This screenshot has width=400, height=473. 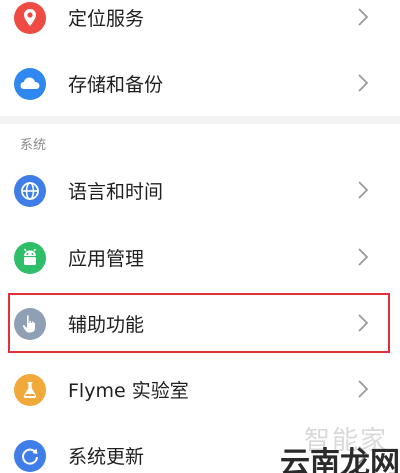 What do you see at coordinates (30, 456) in the screenshot?
I see `refresh-icon` at bounding box center [30, 456].